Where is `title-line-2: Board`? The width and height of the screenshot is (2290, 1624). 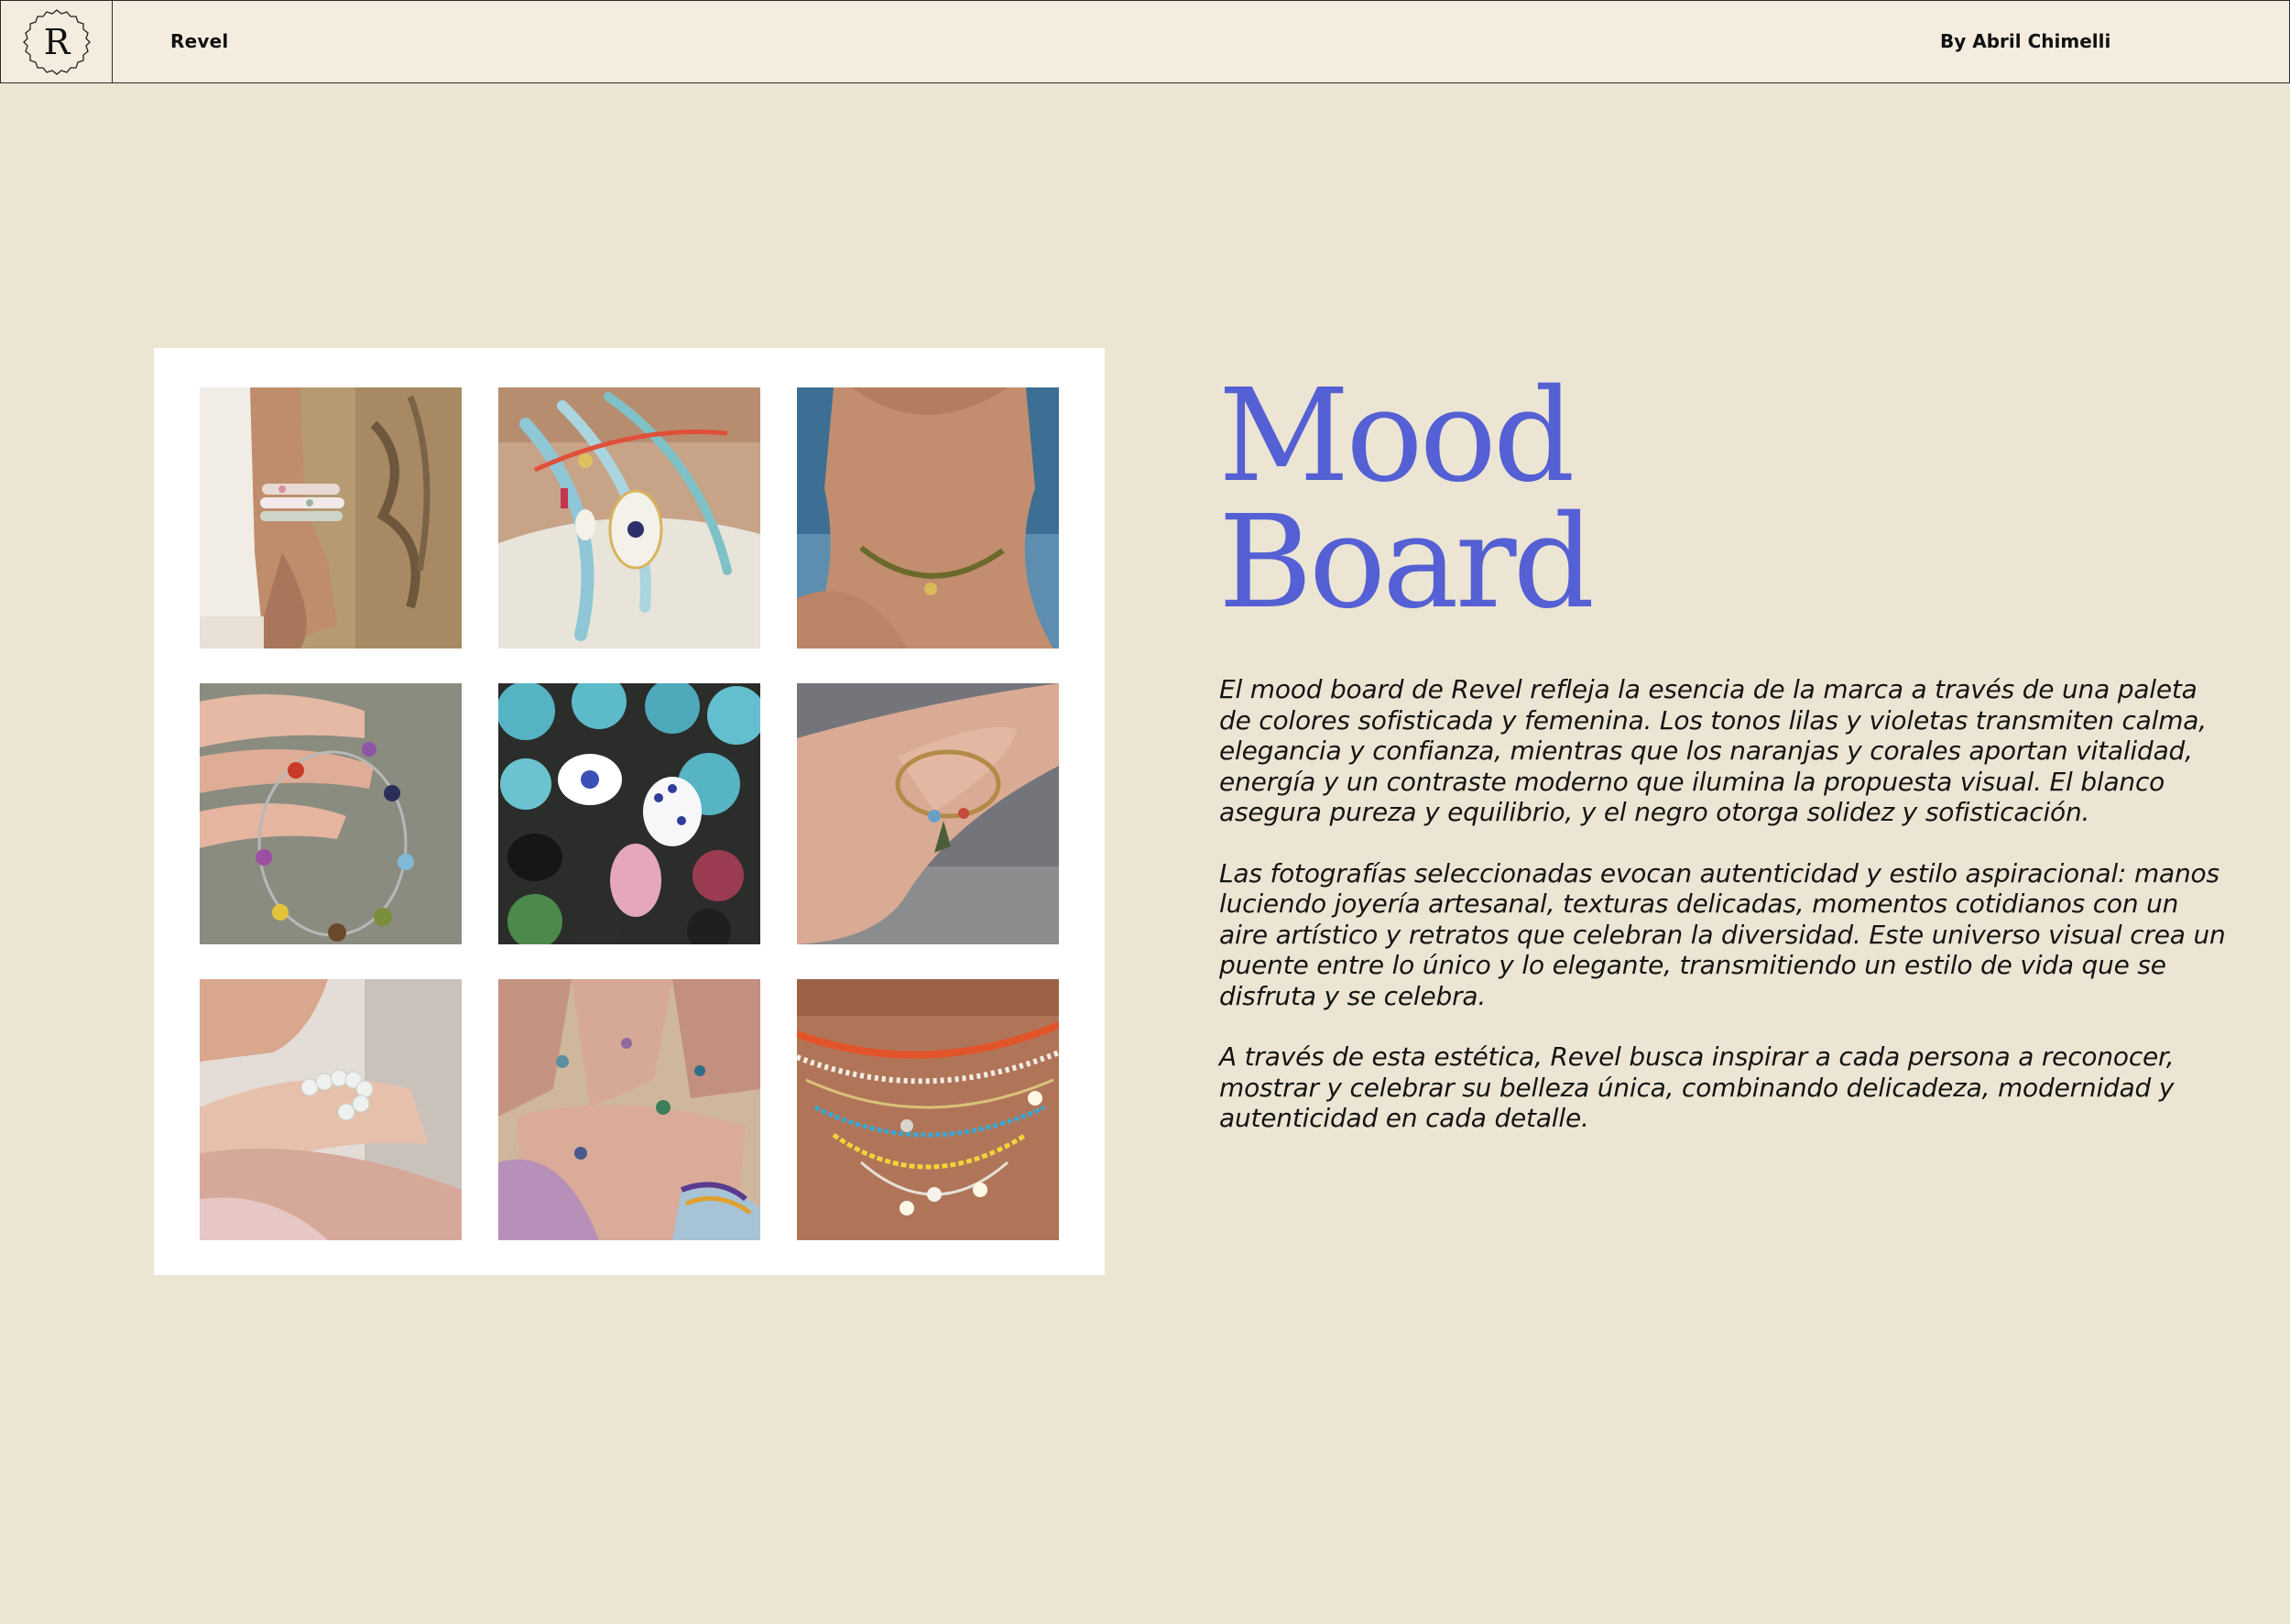
title-line-2: Board is located at coordinates (1407, 563).